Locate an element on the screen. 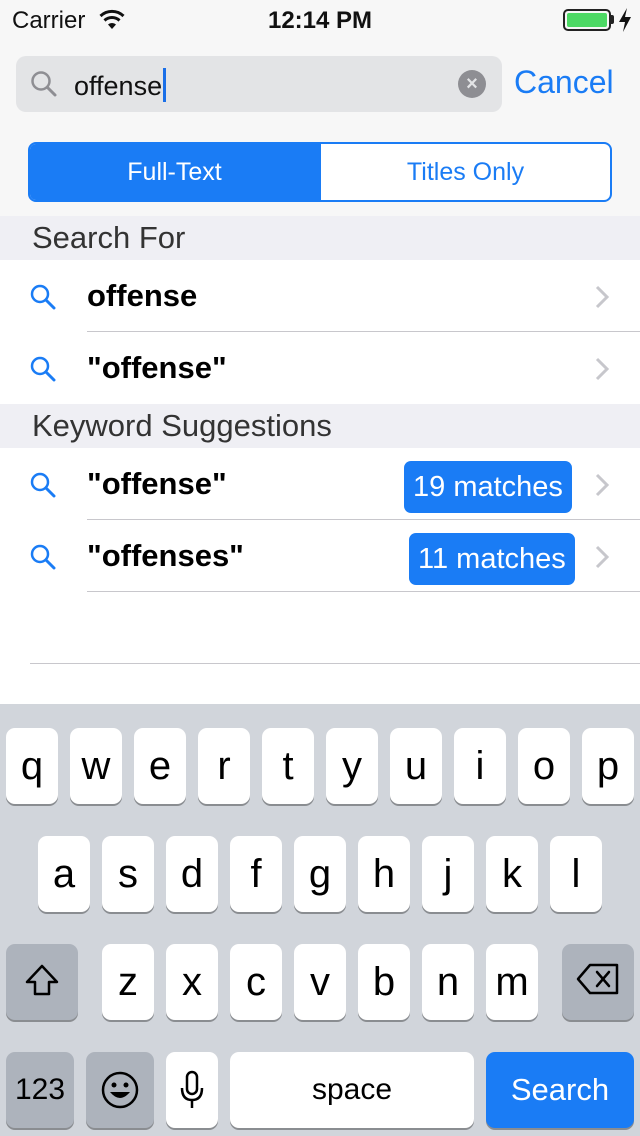  segment-full-text: Full-Text is located at coordinates (175, 172).